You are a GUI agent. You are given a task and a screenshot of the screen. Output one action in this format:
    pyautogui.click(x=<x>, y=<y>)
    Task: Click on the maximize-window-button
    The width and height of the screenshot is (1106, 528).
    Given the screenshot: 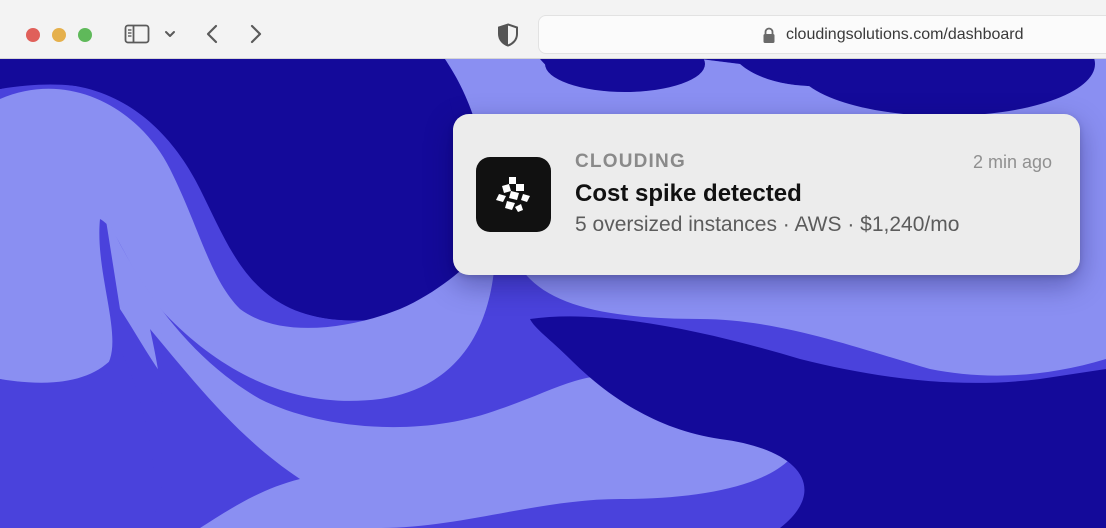 What is the action you would take?
    pyautogui.click(x=85, y=35)
    